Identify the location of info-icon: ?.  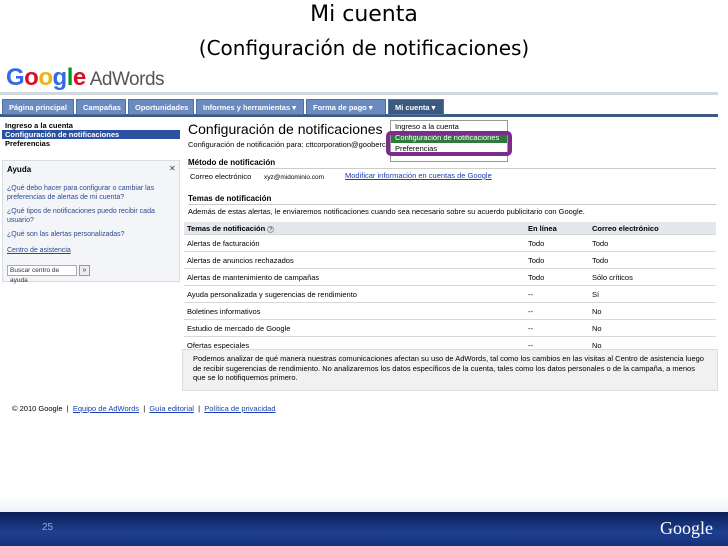
(271, 229).